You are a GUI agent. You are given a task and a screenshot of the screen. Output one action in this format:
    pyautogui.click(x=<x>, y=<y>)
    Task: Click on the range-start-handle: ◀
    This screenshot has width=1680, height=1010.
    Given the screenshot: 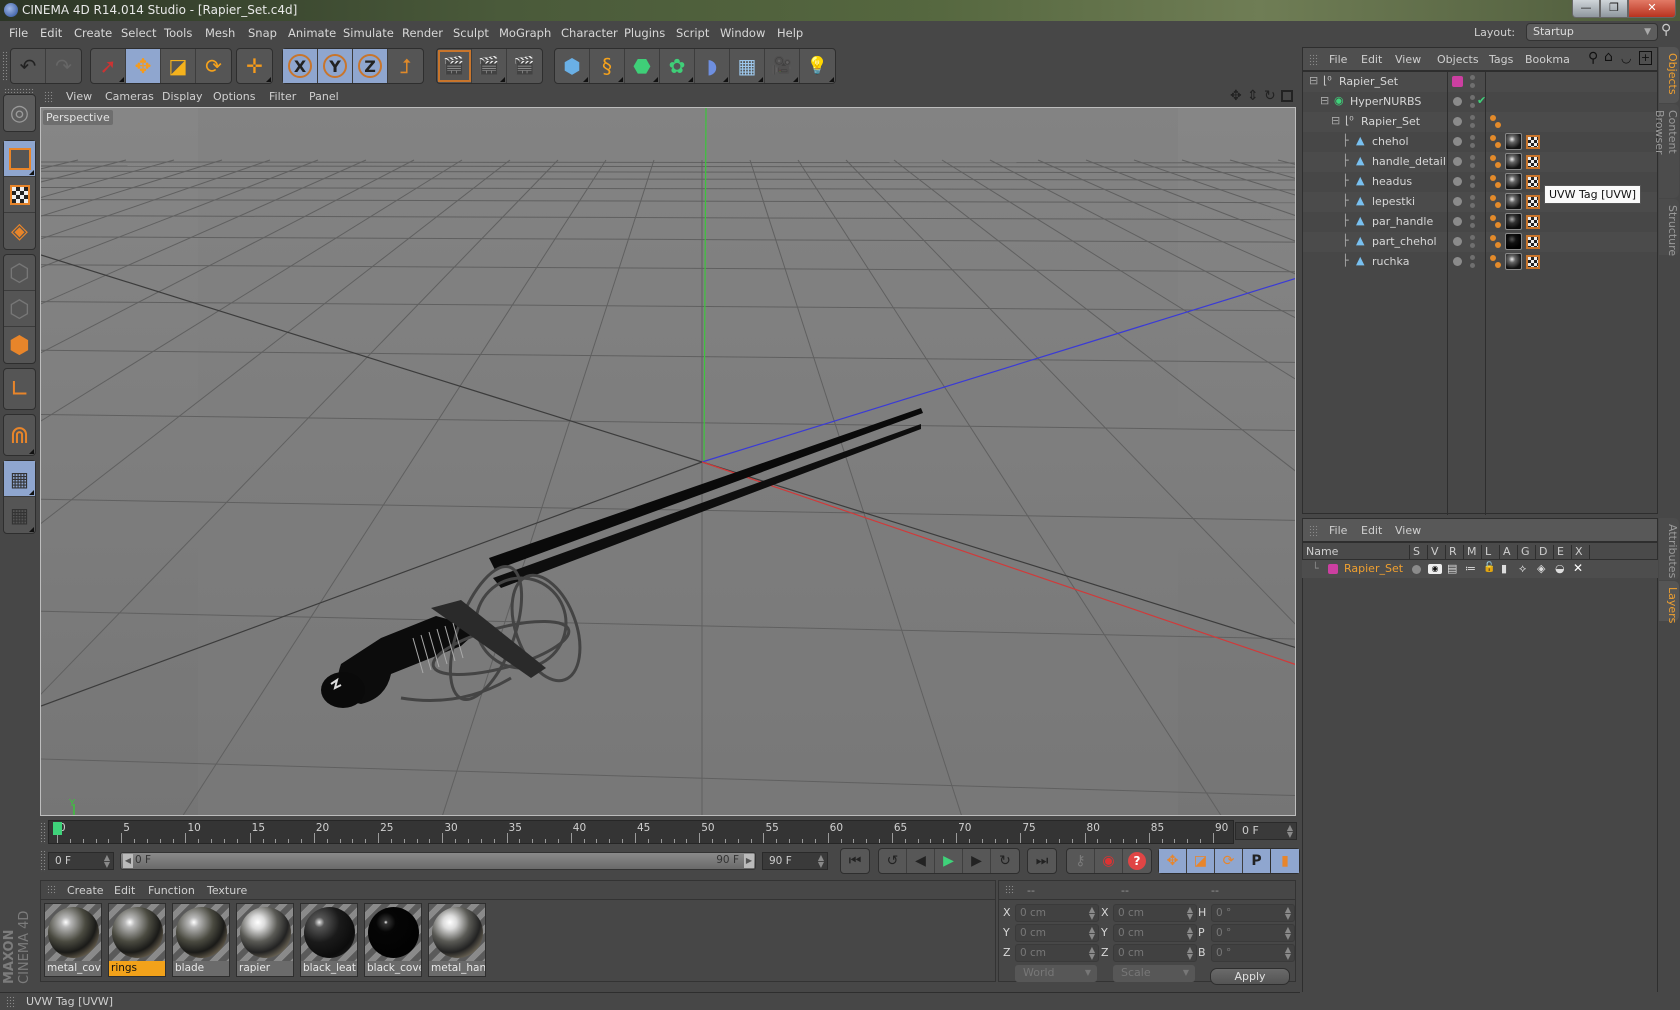 What is the action you would take?
    pyautogui.click(x=128, y=861)
    